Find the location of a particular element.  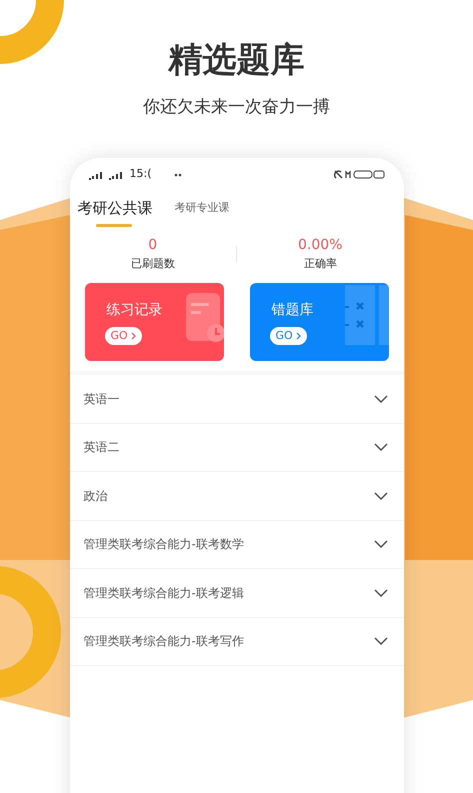

page-title: 精选题库 is located at coordinates (236, 60).